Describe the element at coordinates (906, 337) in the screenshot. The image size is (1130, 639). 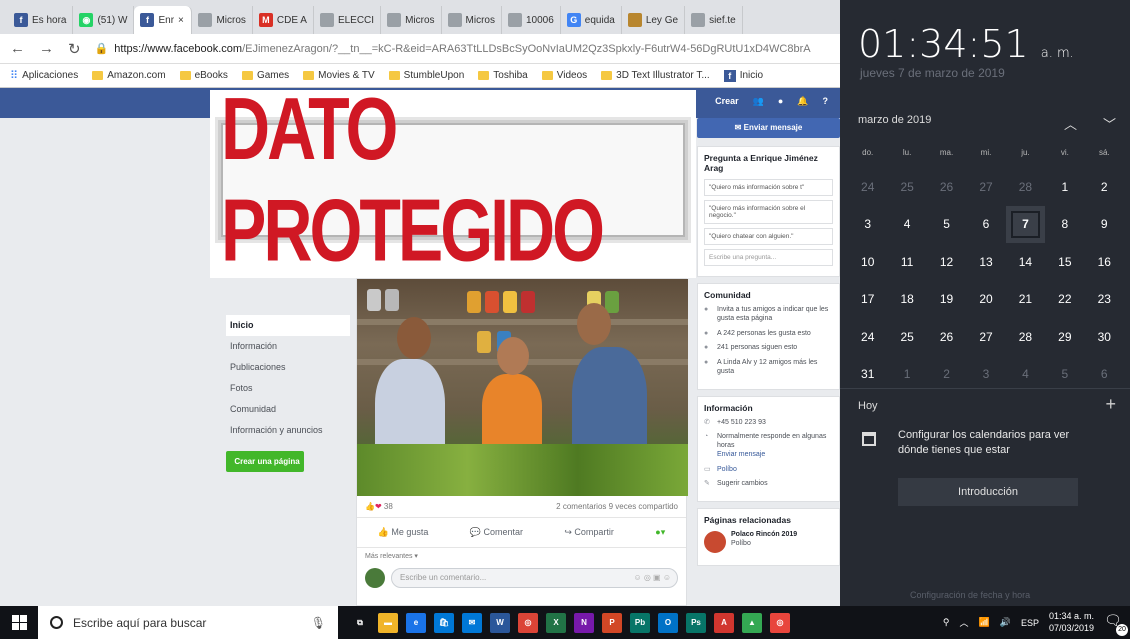
I see `calendar-day: 25` at that location.